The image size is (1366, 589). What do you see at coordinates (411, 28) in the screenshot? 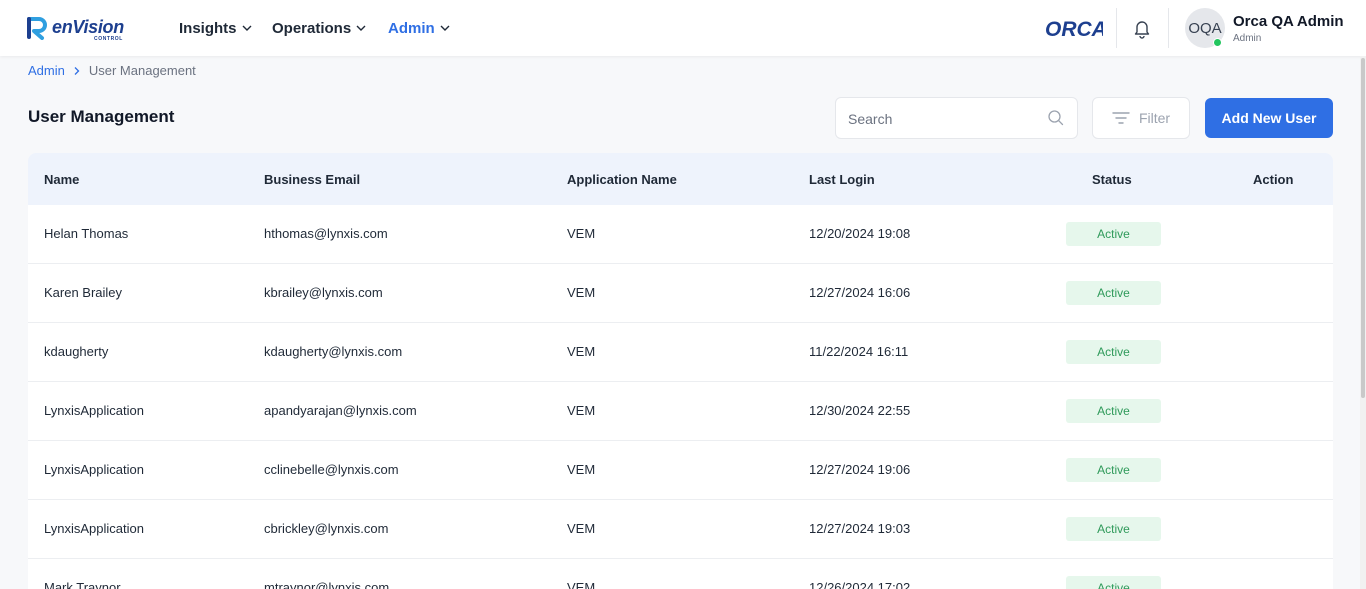
I see `nav-admin-label: Admin` at bounding box center [411, 28].